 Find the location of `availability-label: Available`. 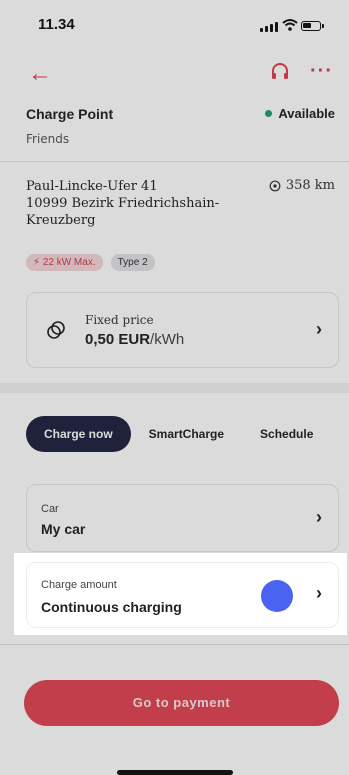

availability-label: Available is located at coordinates (306, 113).